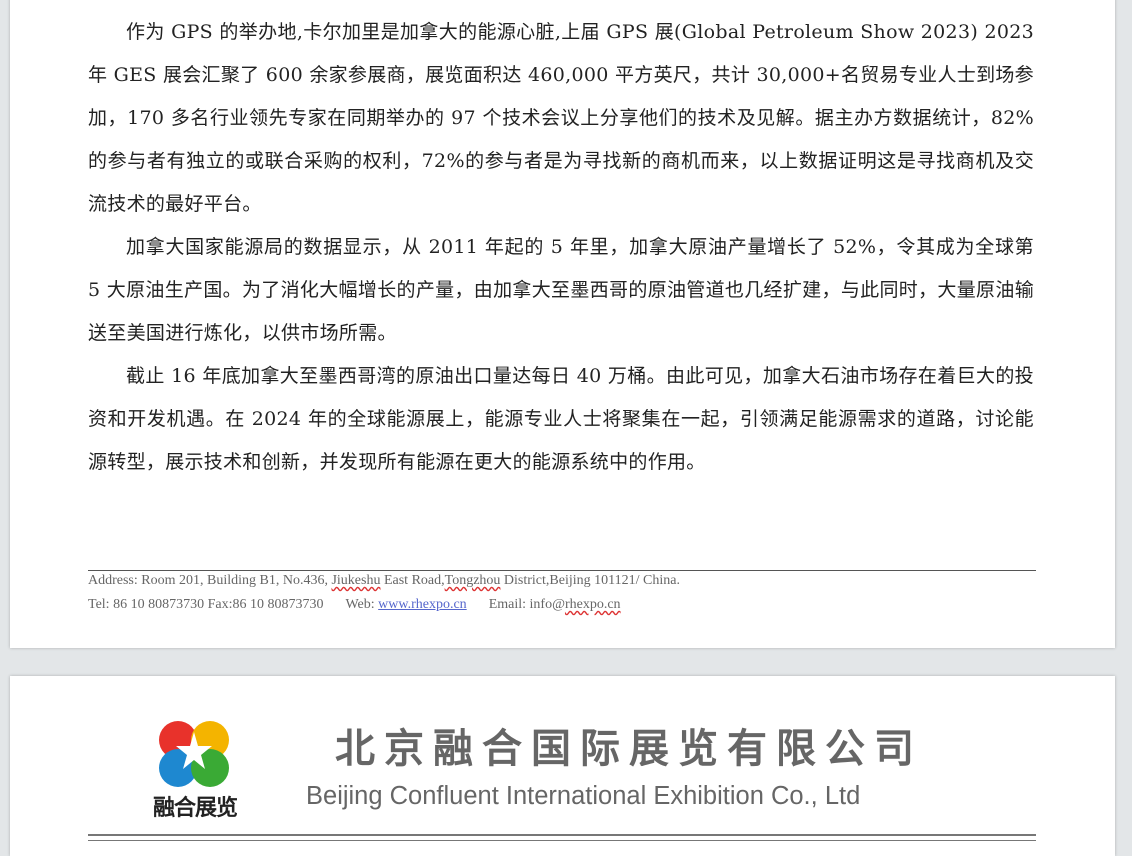 This screenshot has width=1132, height=856. Describe the element at coordinates (422, 604) in the screenshot. I see `web-link: www.rhexpo.cn` at that location.